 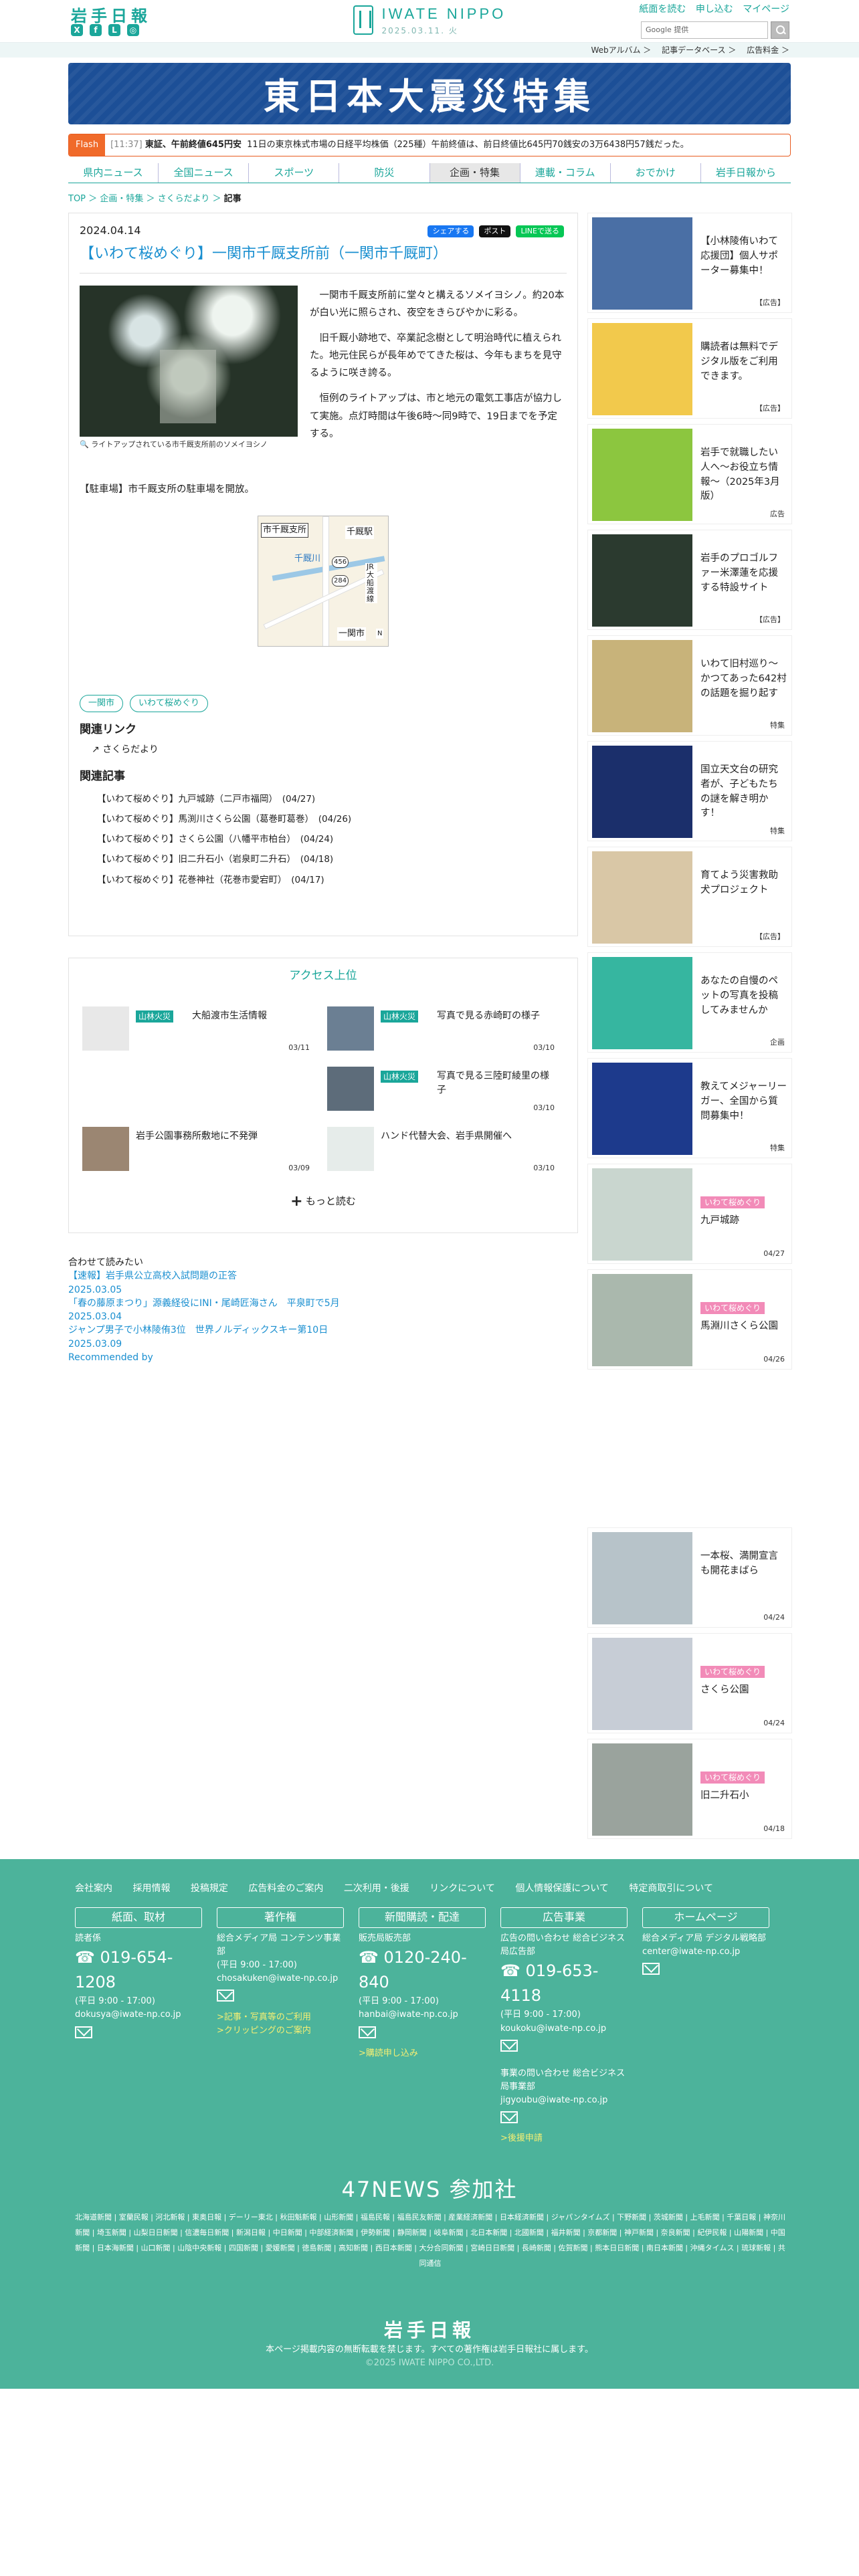 I want to click on related-article-link: 【いわて桜めぐり】馬渕川さくら公園（葛巻町葛巻） (04/26), so click(x=224, y=820).